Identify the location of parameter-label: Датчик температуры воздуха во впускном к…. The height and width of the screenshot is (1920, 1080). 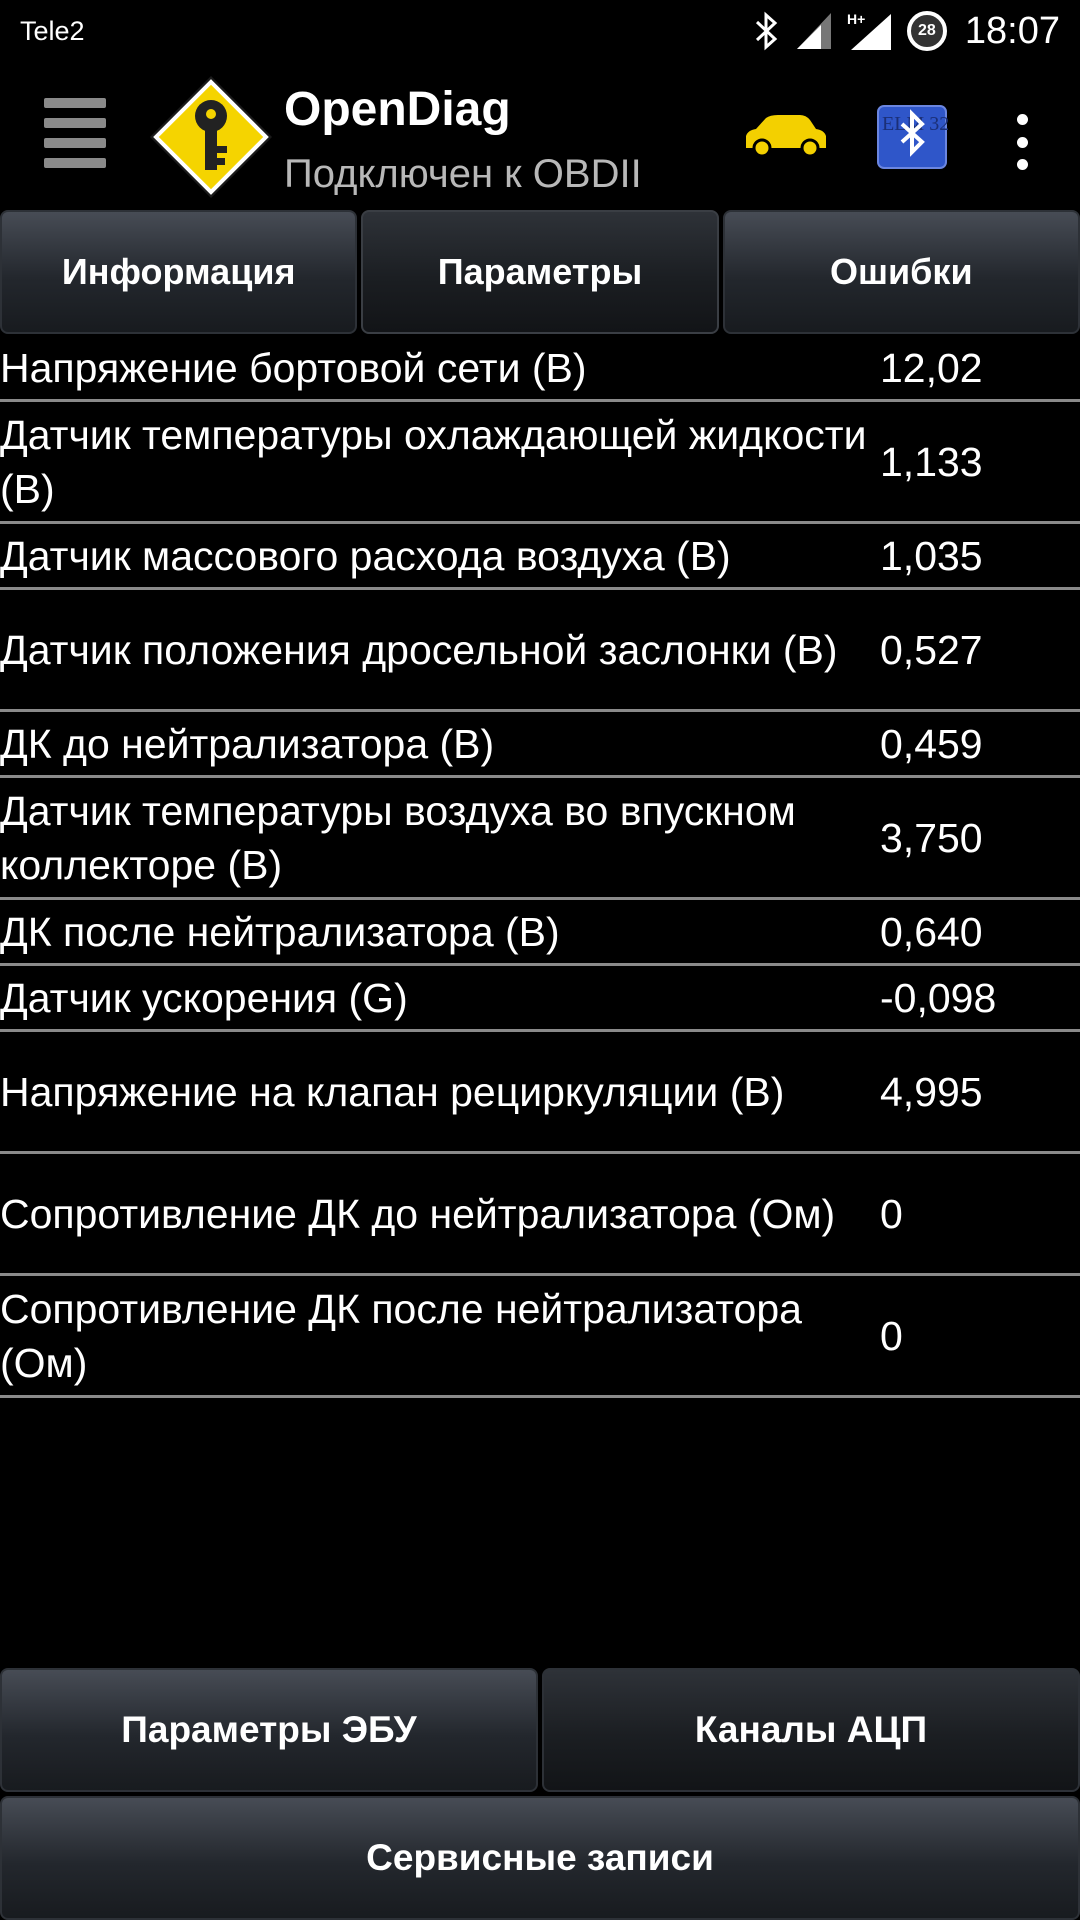
(398, 837).